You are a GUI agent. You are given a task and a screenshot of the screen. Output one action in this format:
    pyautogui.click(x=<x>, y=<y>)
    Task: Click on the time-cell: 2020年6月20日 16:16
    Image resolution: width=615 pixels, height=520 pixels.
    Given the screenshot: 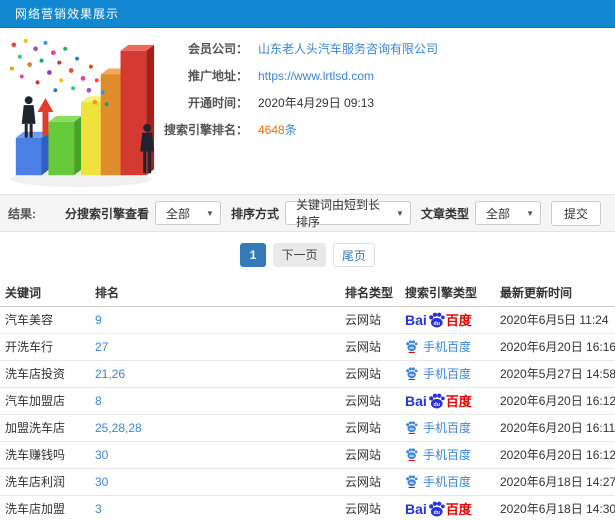 What is the action you would take?
    pyautogui.click(x=555, y=347)
    